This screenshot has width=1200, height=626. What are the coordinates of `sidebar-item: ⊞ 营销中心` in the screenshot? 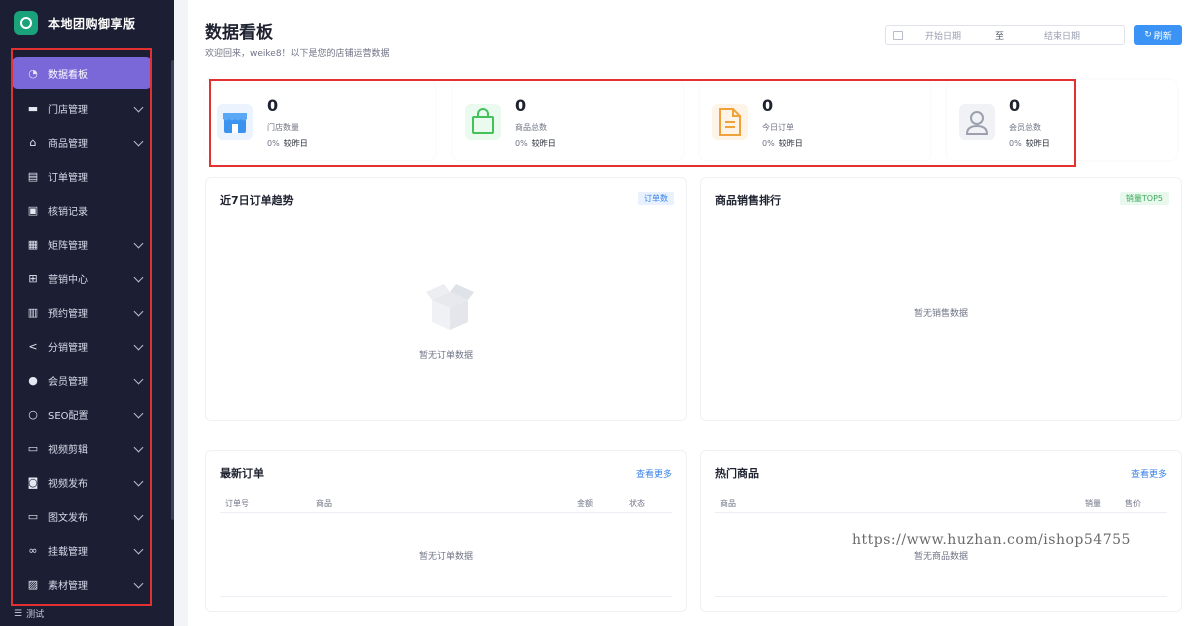 It's located at (82, 278).